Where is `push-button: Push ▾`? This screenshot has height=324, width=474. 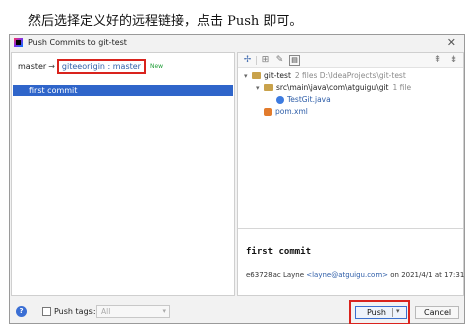
push-button: Push ▾ is located at coordinates (381, 312).